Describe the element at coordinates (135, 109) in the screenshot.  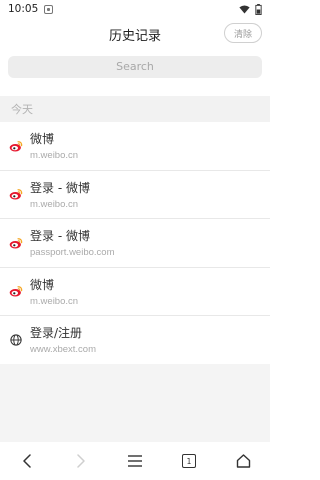
I see `section-header-today: 今天` at that location.